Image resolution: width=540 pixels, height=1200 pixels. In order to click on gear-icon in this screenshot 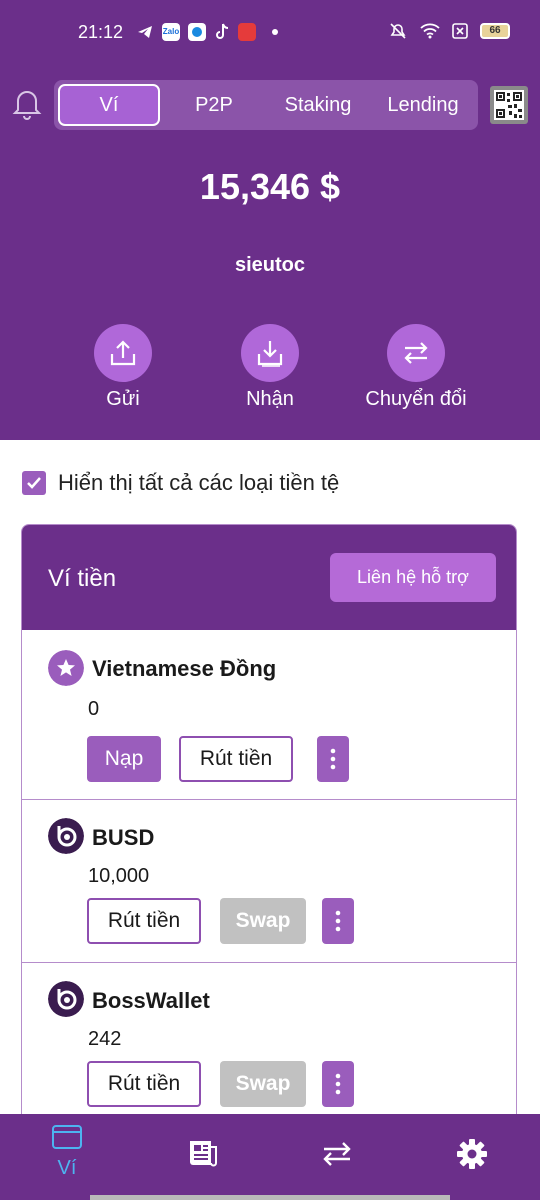, I will do `click(472, 1154)`.